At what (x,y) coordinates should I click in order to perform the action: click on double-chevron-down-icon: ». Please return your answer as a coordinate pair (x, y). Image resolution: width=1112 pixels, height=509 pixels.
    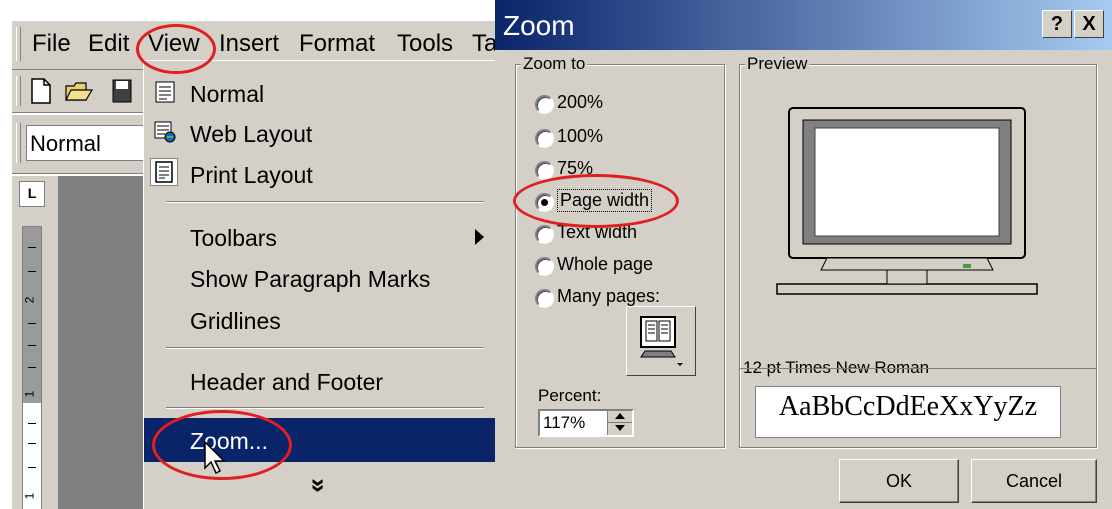
    Looking at the image, I should click on (319, 485).